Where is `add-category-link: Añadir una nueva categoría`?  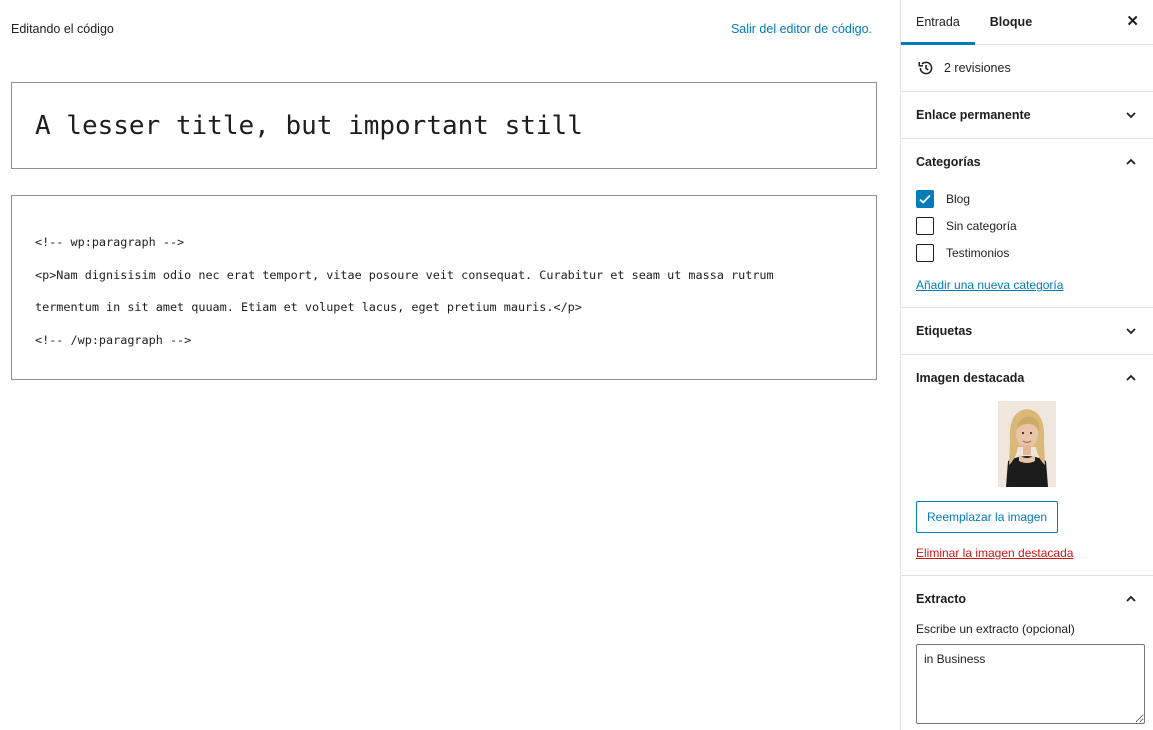 add-category-link: Añadir una nueva categoría is located at coordinates (1027, 286).